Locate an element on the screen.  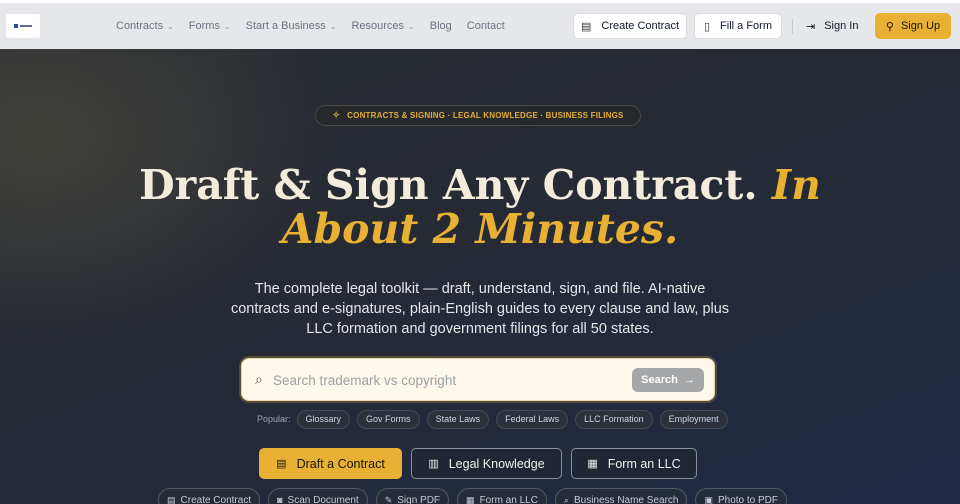
headline-line-2: About 2 Minutes. is located at coordinates (480, 229).